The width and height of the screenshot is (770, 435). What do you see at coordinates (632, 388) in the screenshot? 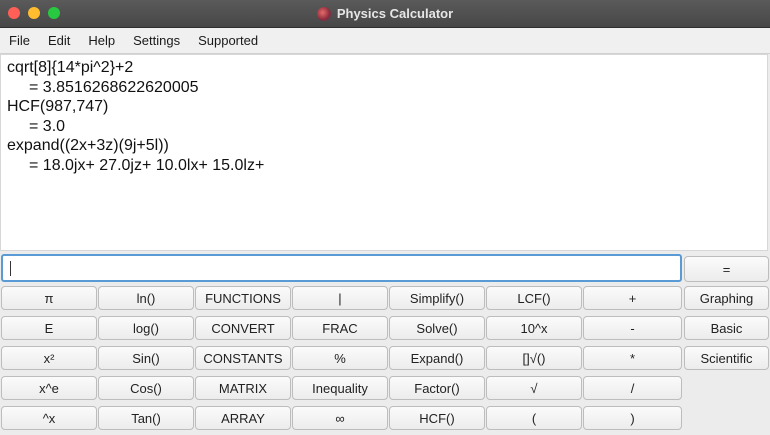
I see `key-symbol-3-6-button: /` at bounding box center [632, 388].